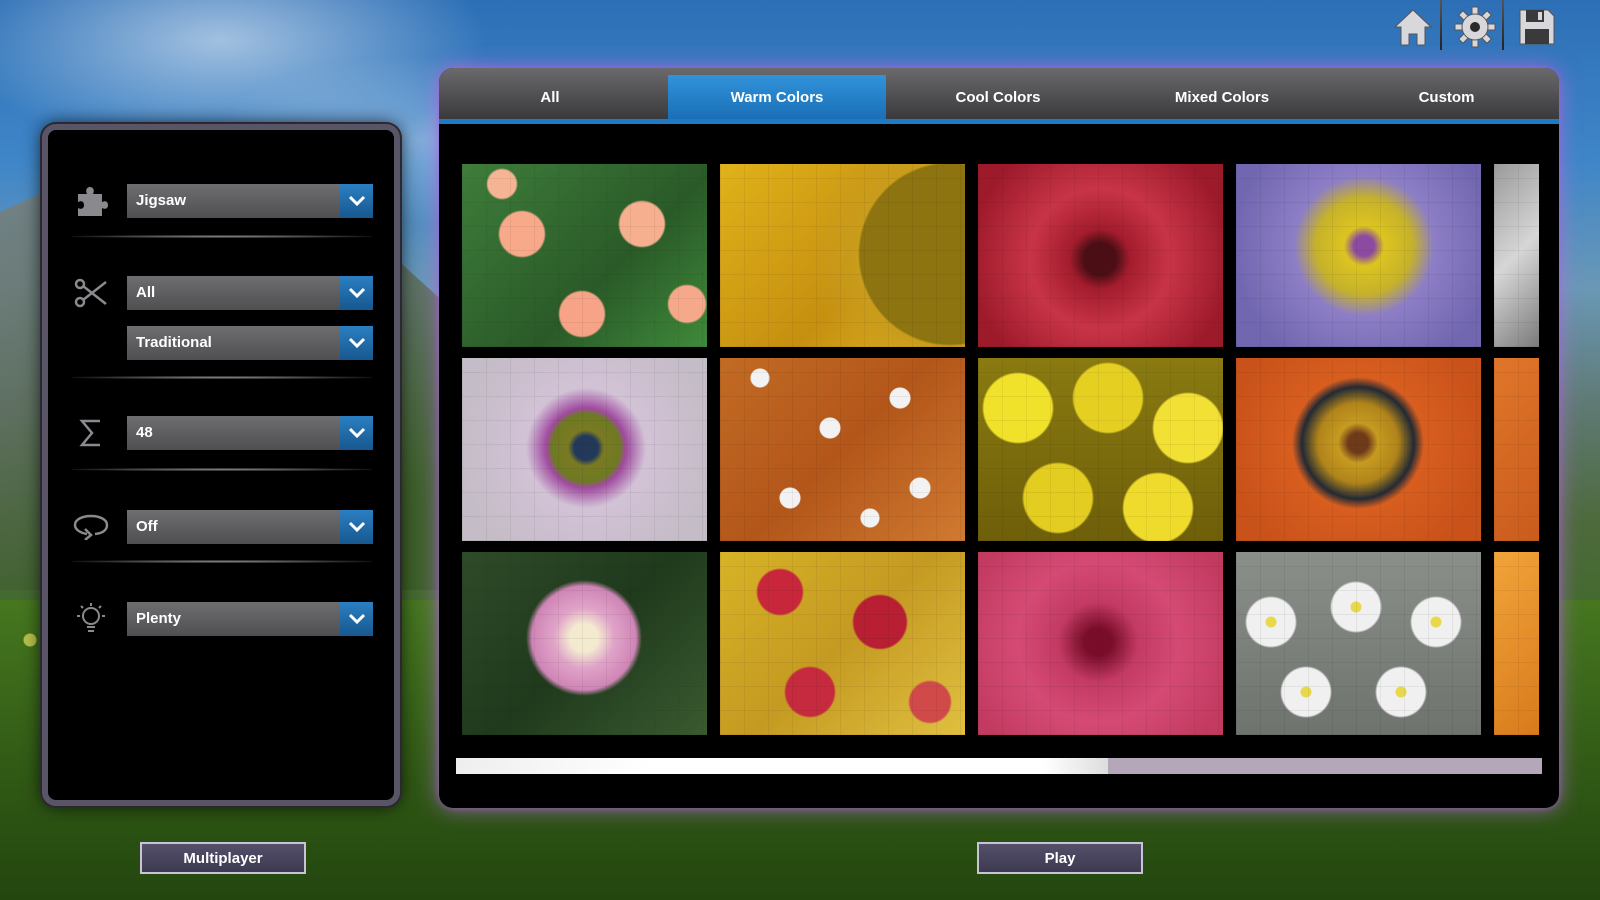  Describe the element at coordinates (1516, 449) in the screenshot. I see `thumbnail-partial-orange` at that location.